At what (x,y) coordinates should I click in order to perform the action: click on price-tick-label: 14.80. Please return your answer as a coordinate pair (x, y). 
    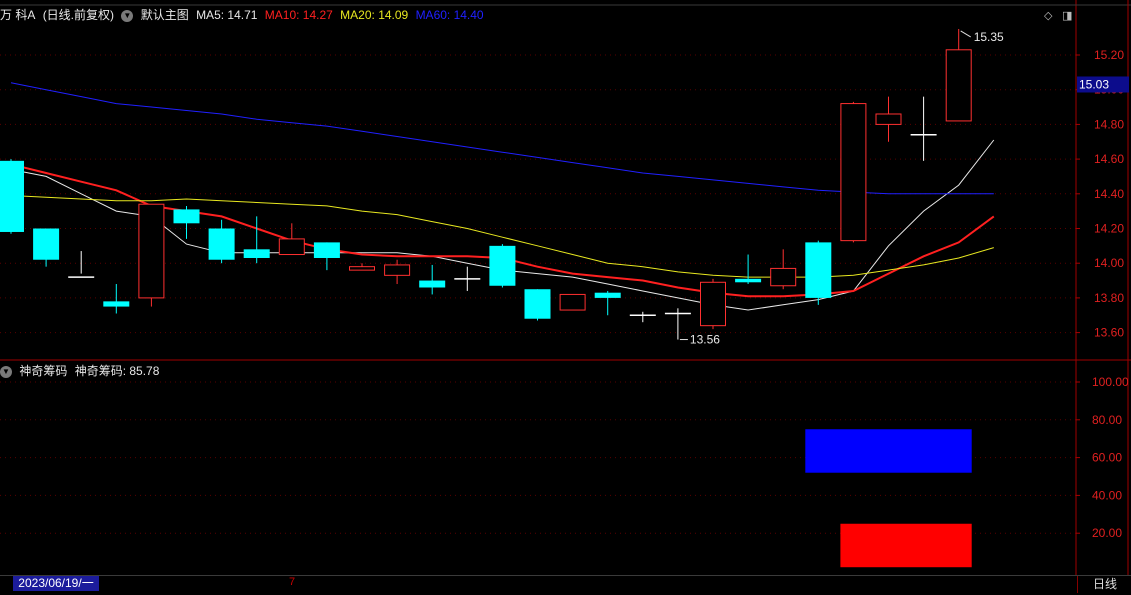
    Looking at the image, I should click on (1109, 124).